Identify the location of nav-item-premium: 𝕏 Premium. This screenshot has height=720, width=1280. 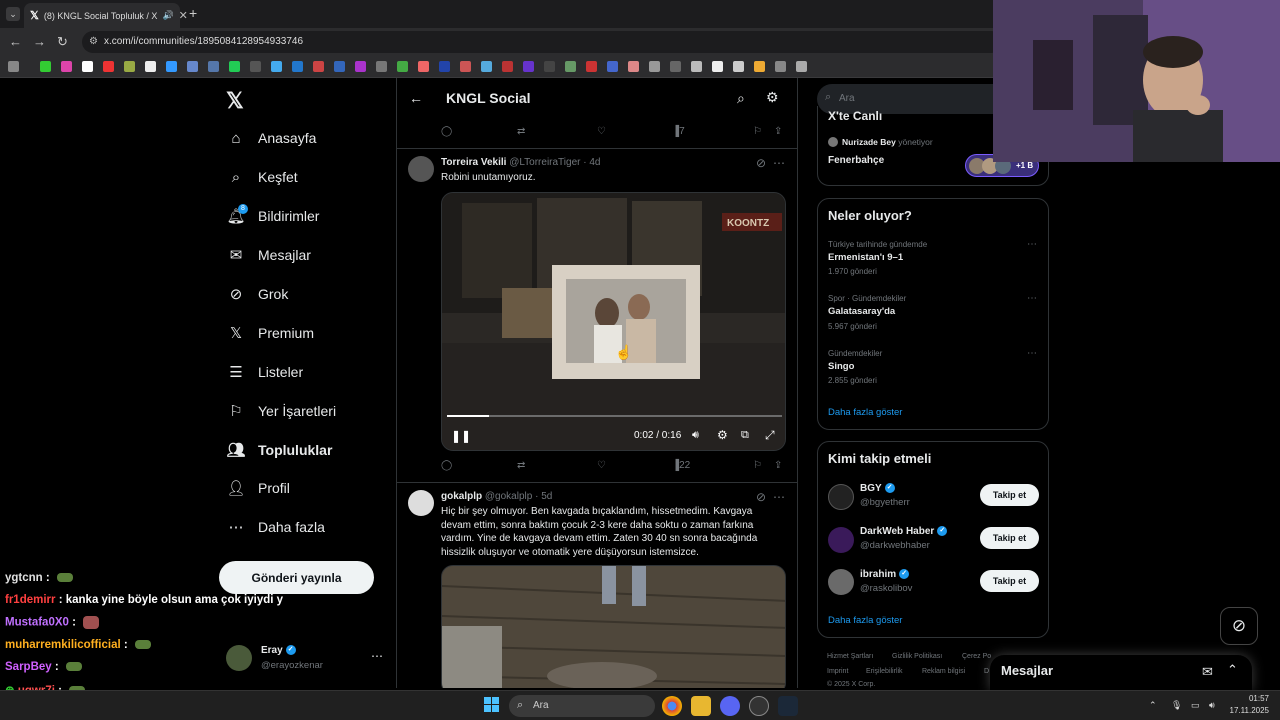
(270, 333).